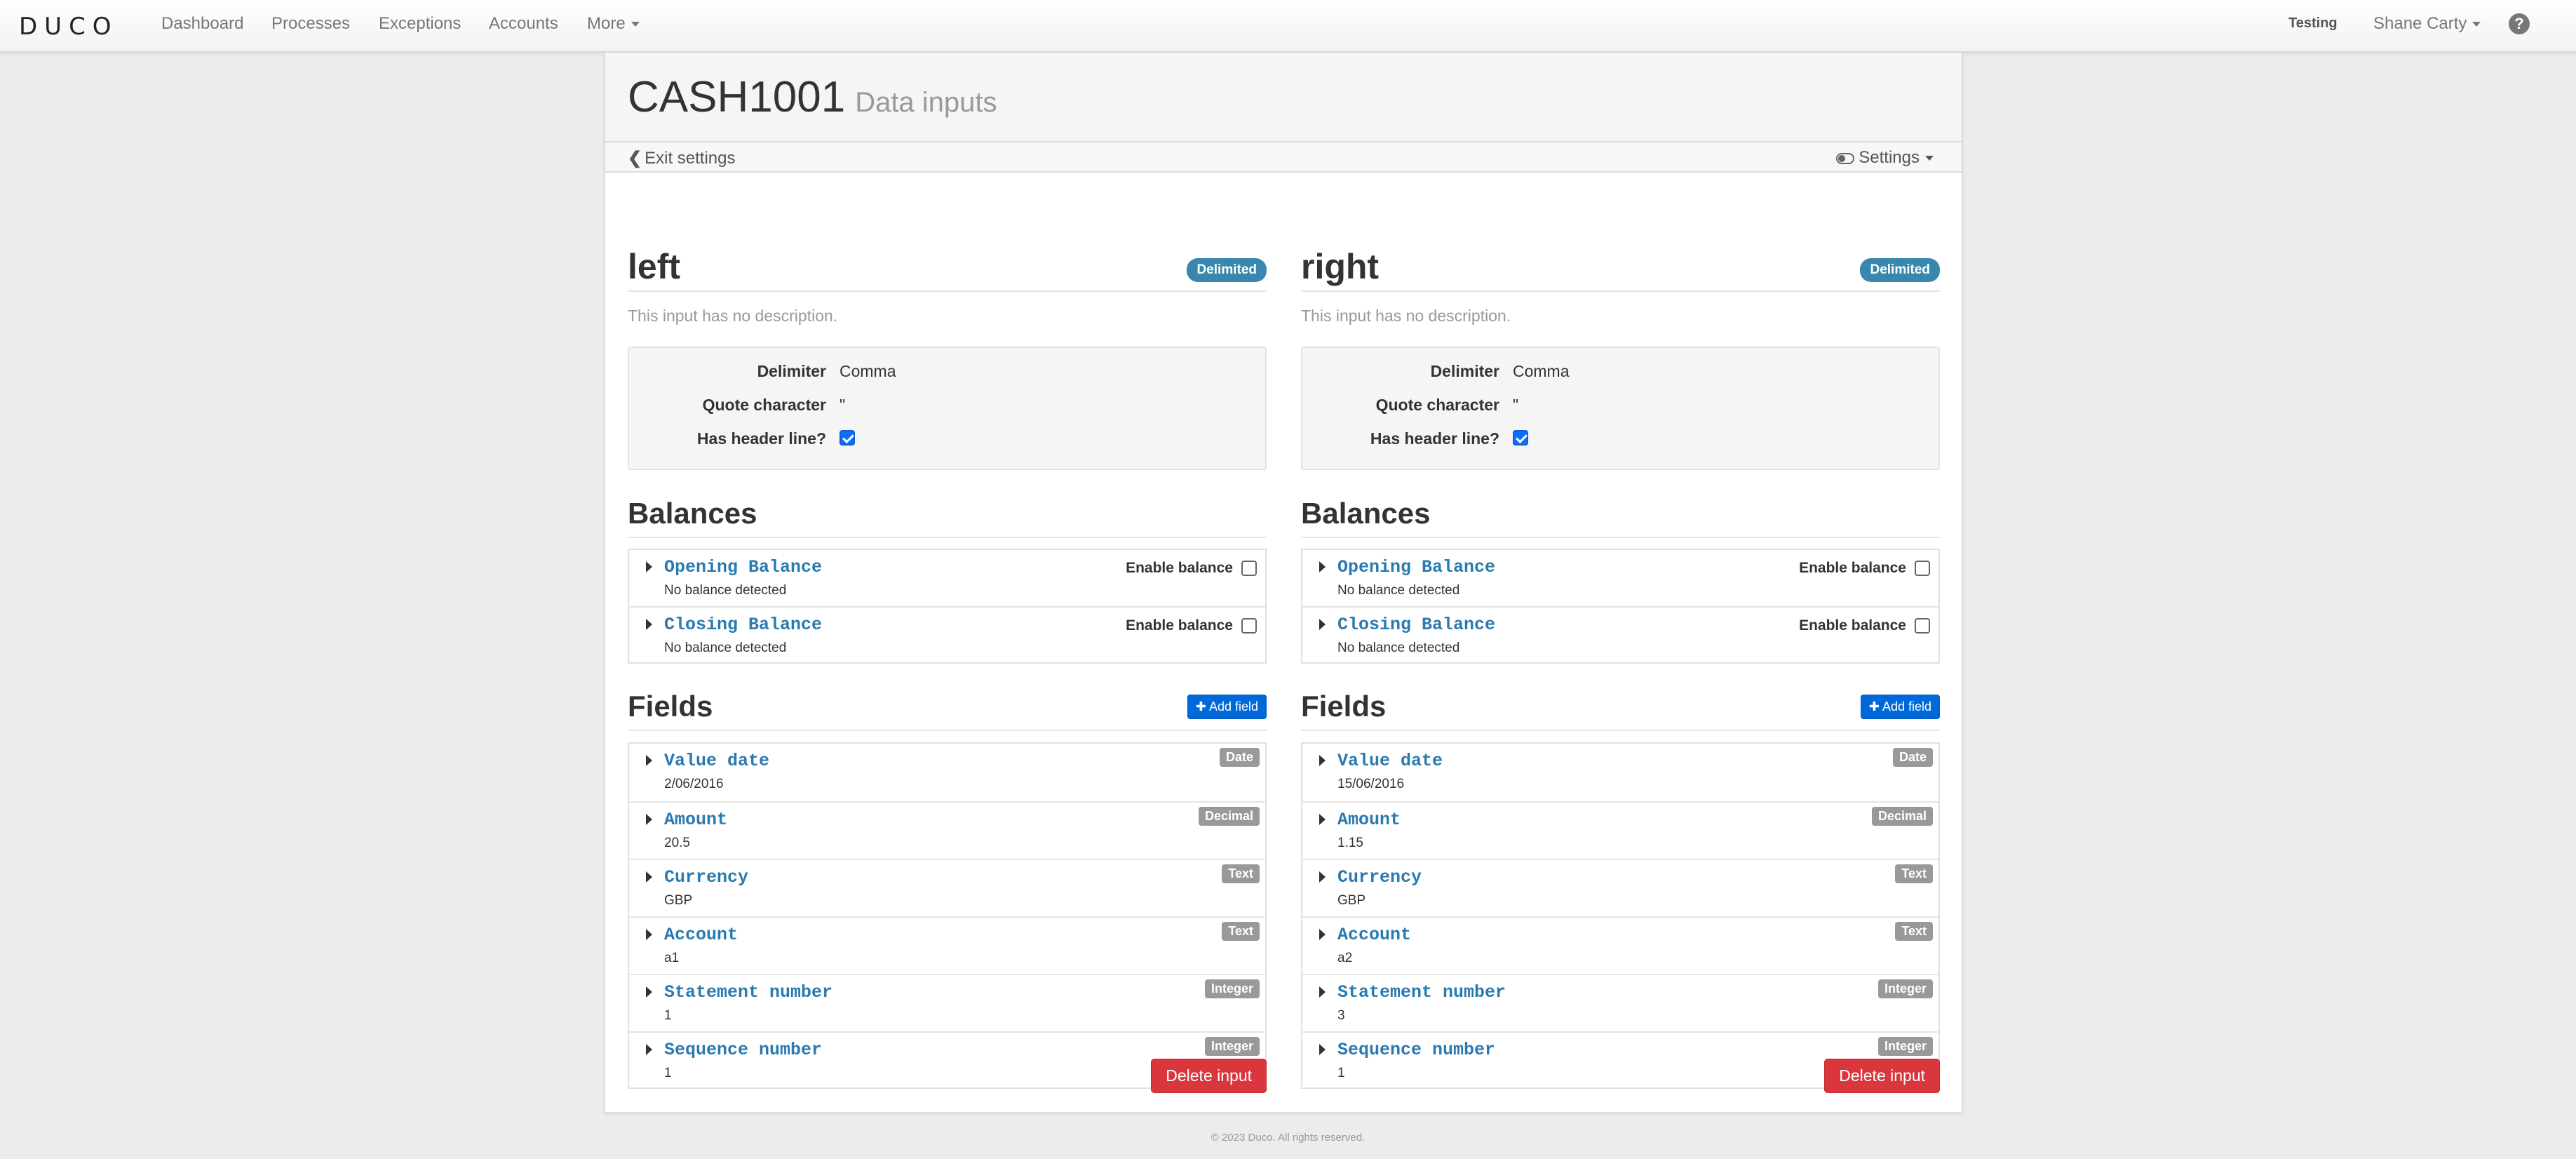 The width and height of the screenshot is (2576, 1159). Describe the element at coordinates (842, 405) in the screenshot. I see `quote-value: "` at that location.